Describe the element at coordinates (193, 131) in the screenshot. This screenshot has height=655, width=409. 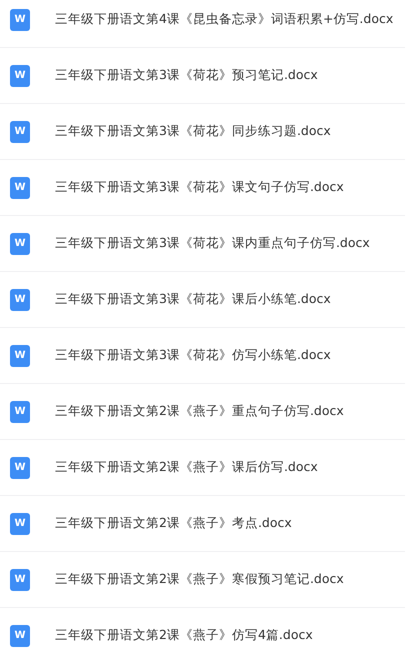
I see `file-name: 三年级下册语文第3课《荷花》同步练习题.docx` at that location.